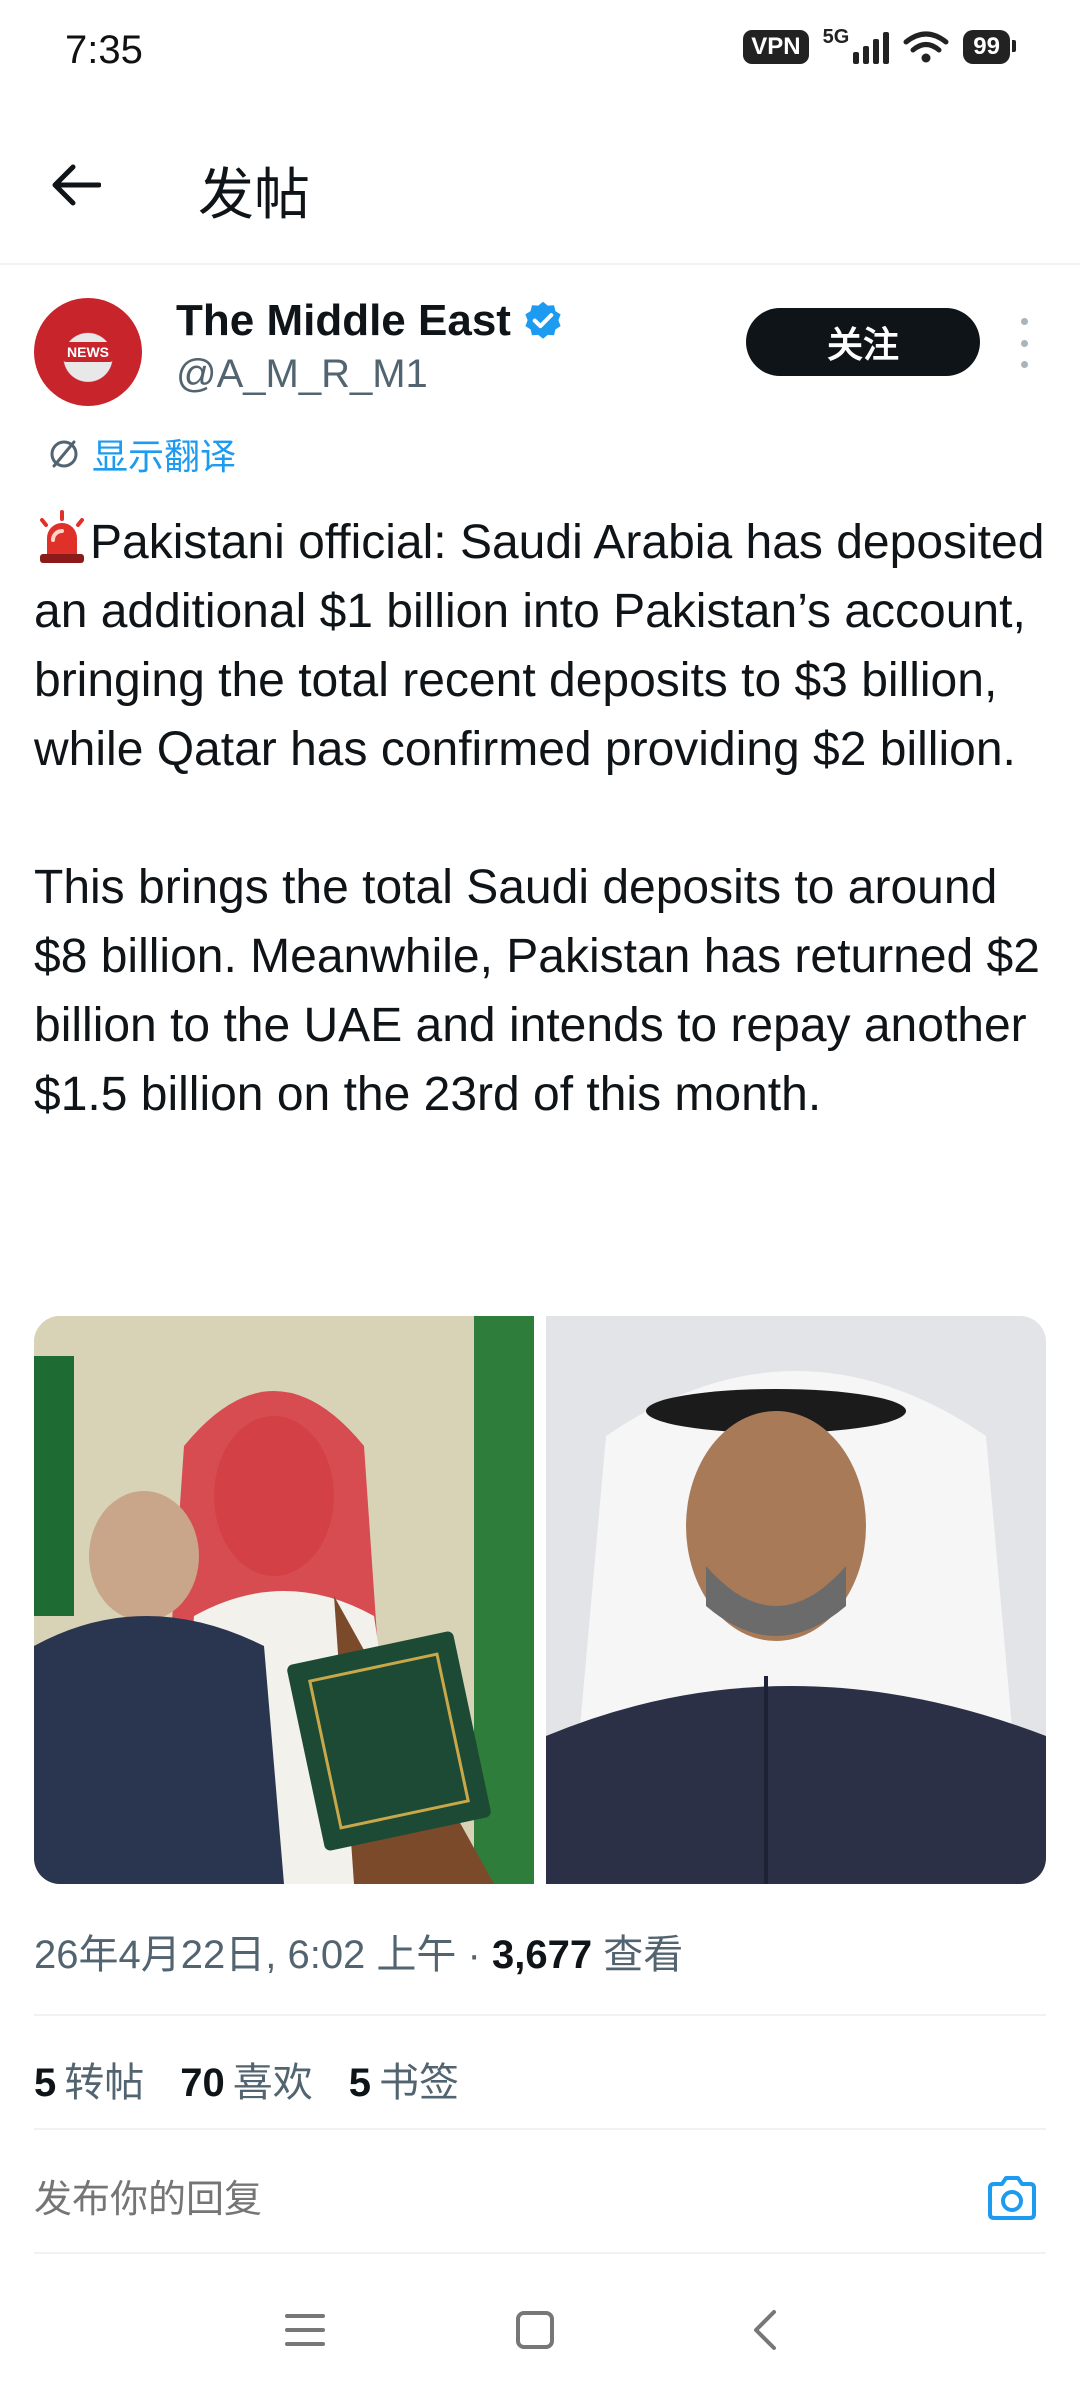  Describe the element at coordinates (484, 2200) in the screenshot. I see `reply-input` at that location.